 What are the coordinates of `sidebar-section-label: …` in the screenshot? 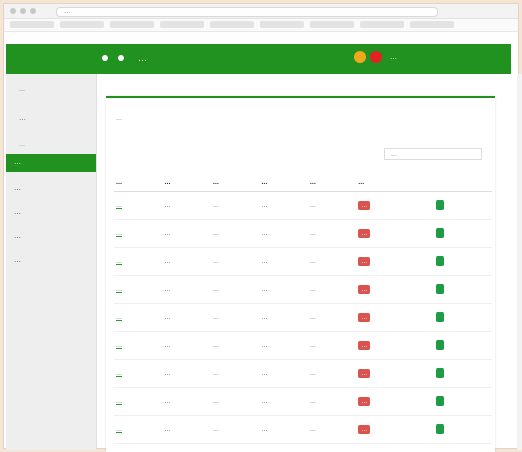 It's located at (22, 144).